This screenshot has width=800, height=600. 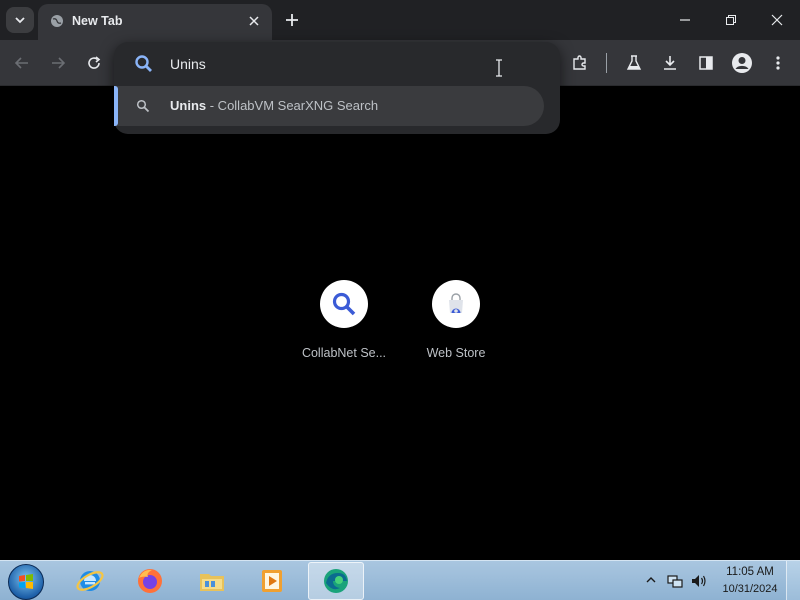 I want to click on profile-button, so click(x=742, y=63).